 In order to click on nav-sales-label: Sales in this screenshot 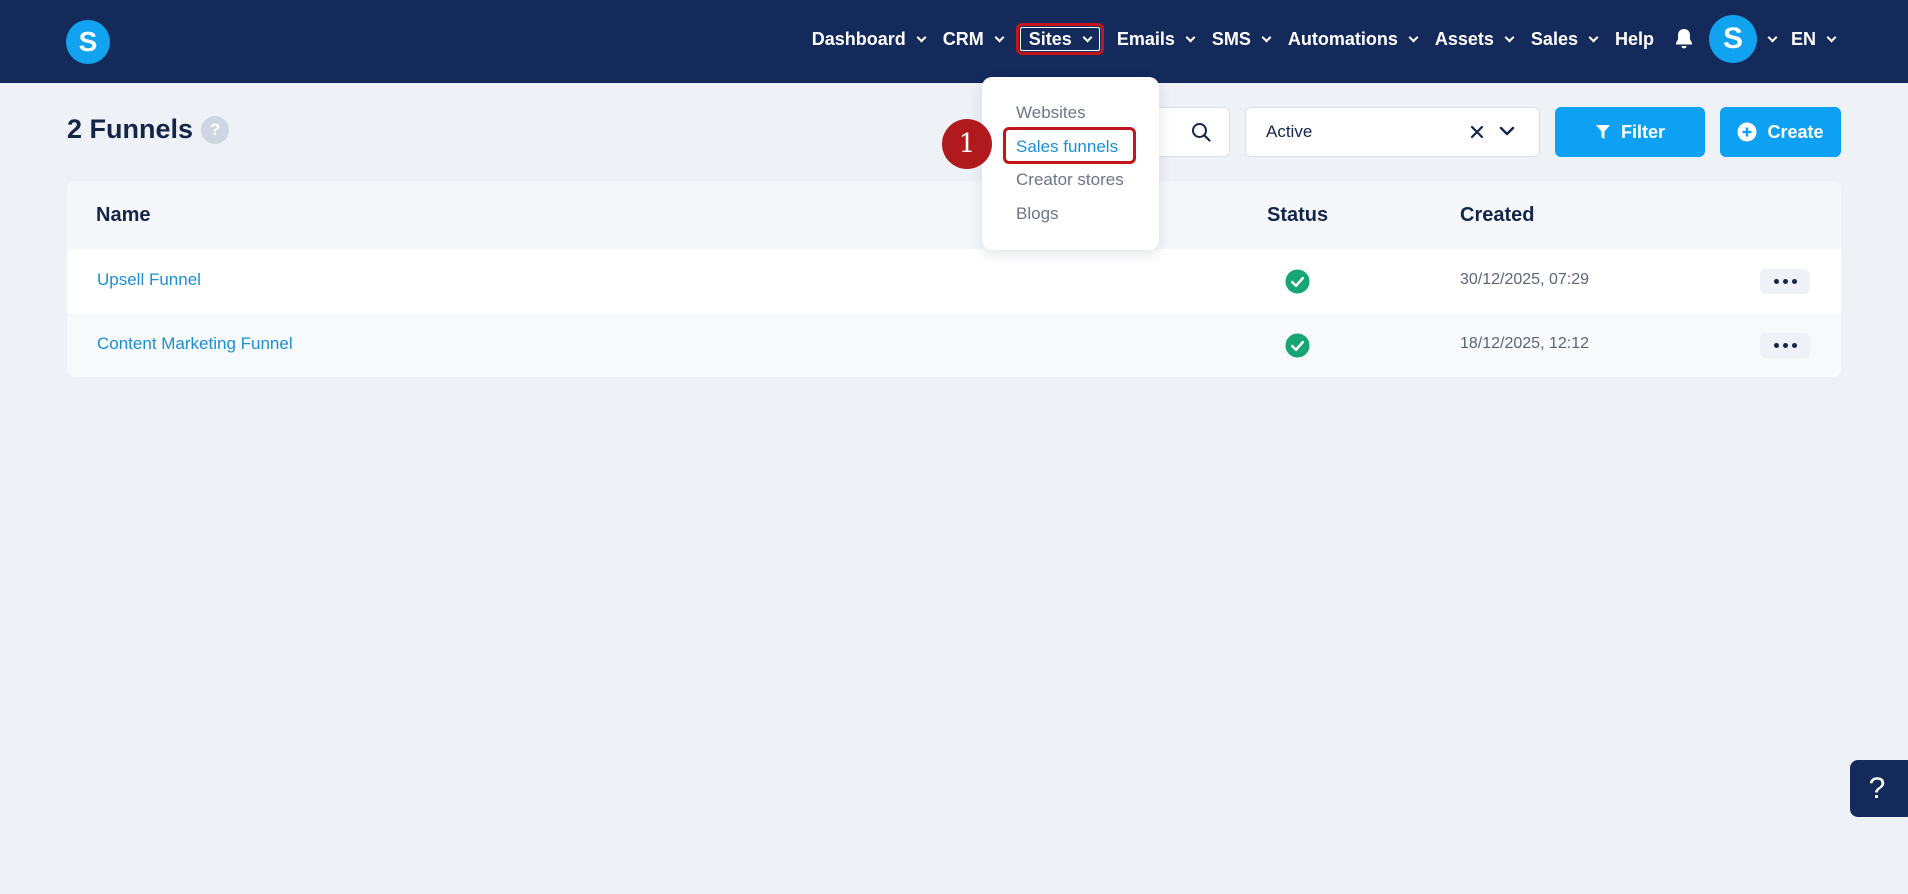, I will do `click(1554, 38)`.